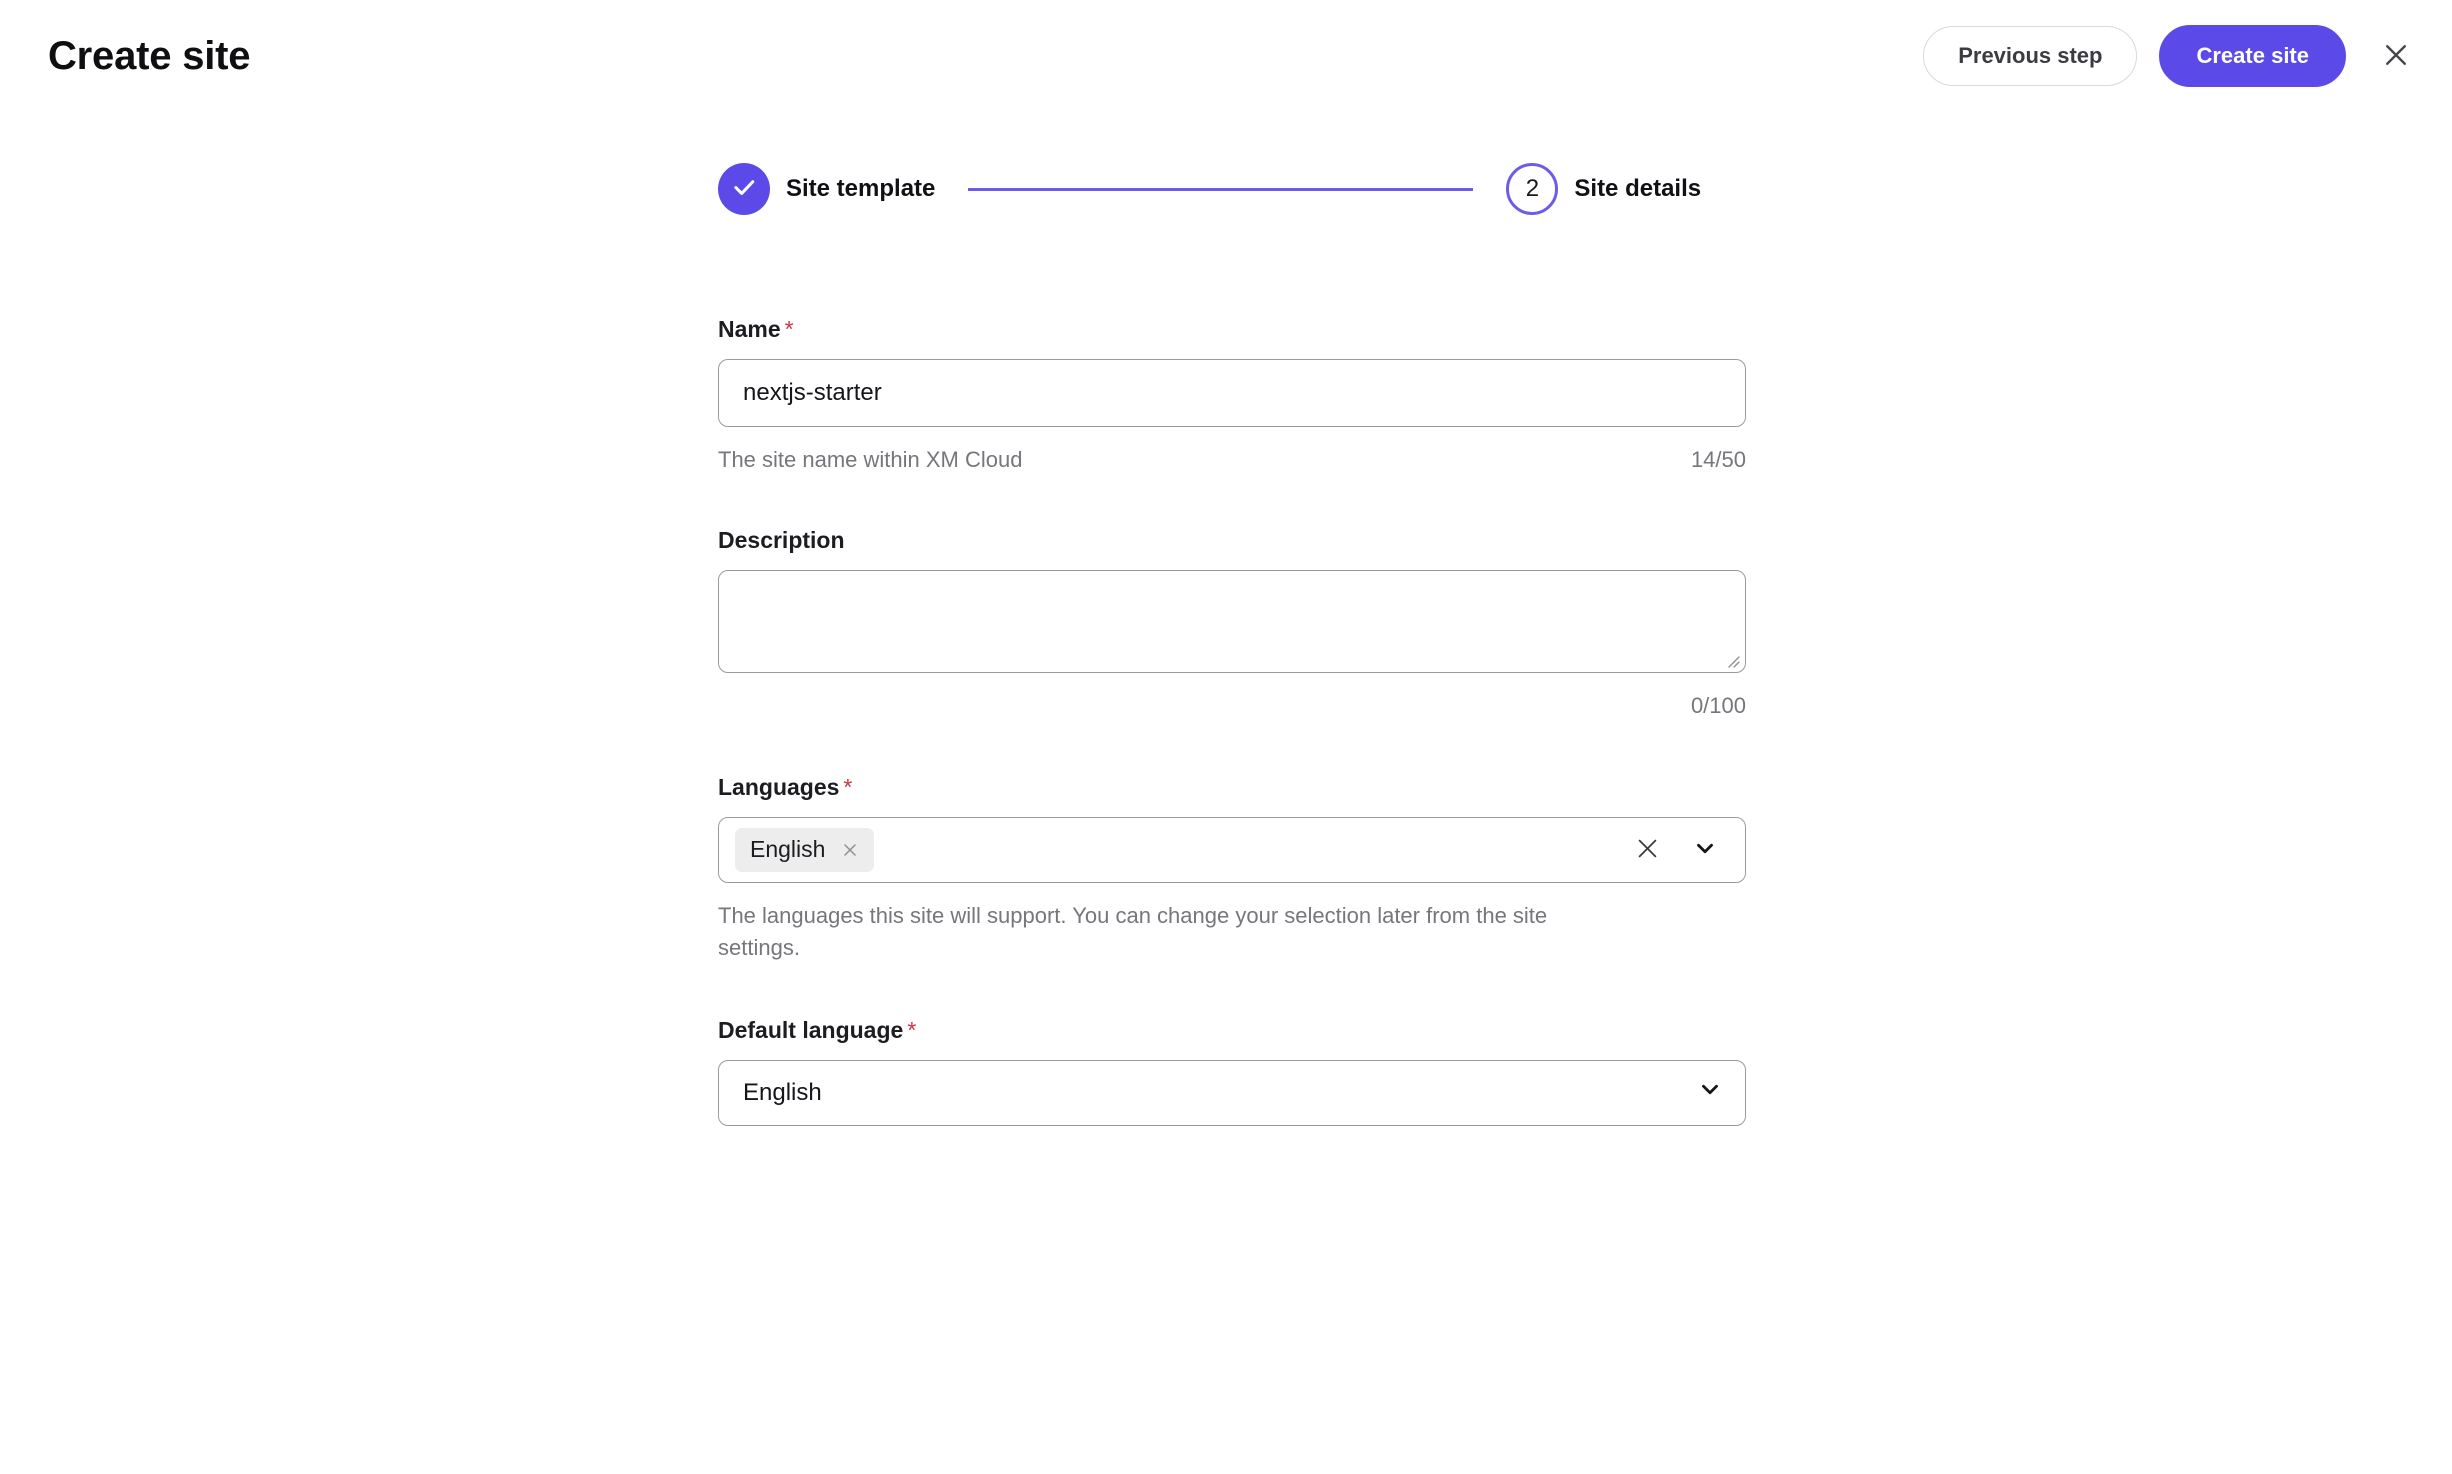 This screenshot has width=2452, height=1474. I want to click on language-chip: English, so click(805, 849).